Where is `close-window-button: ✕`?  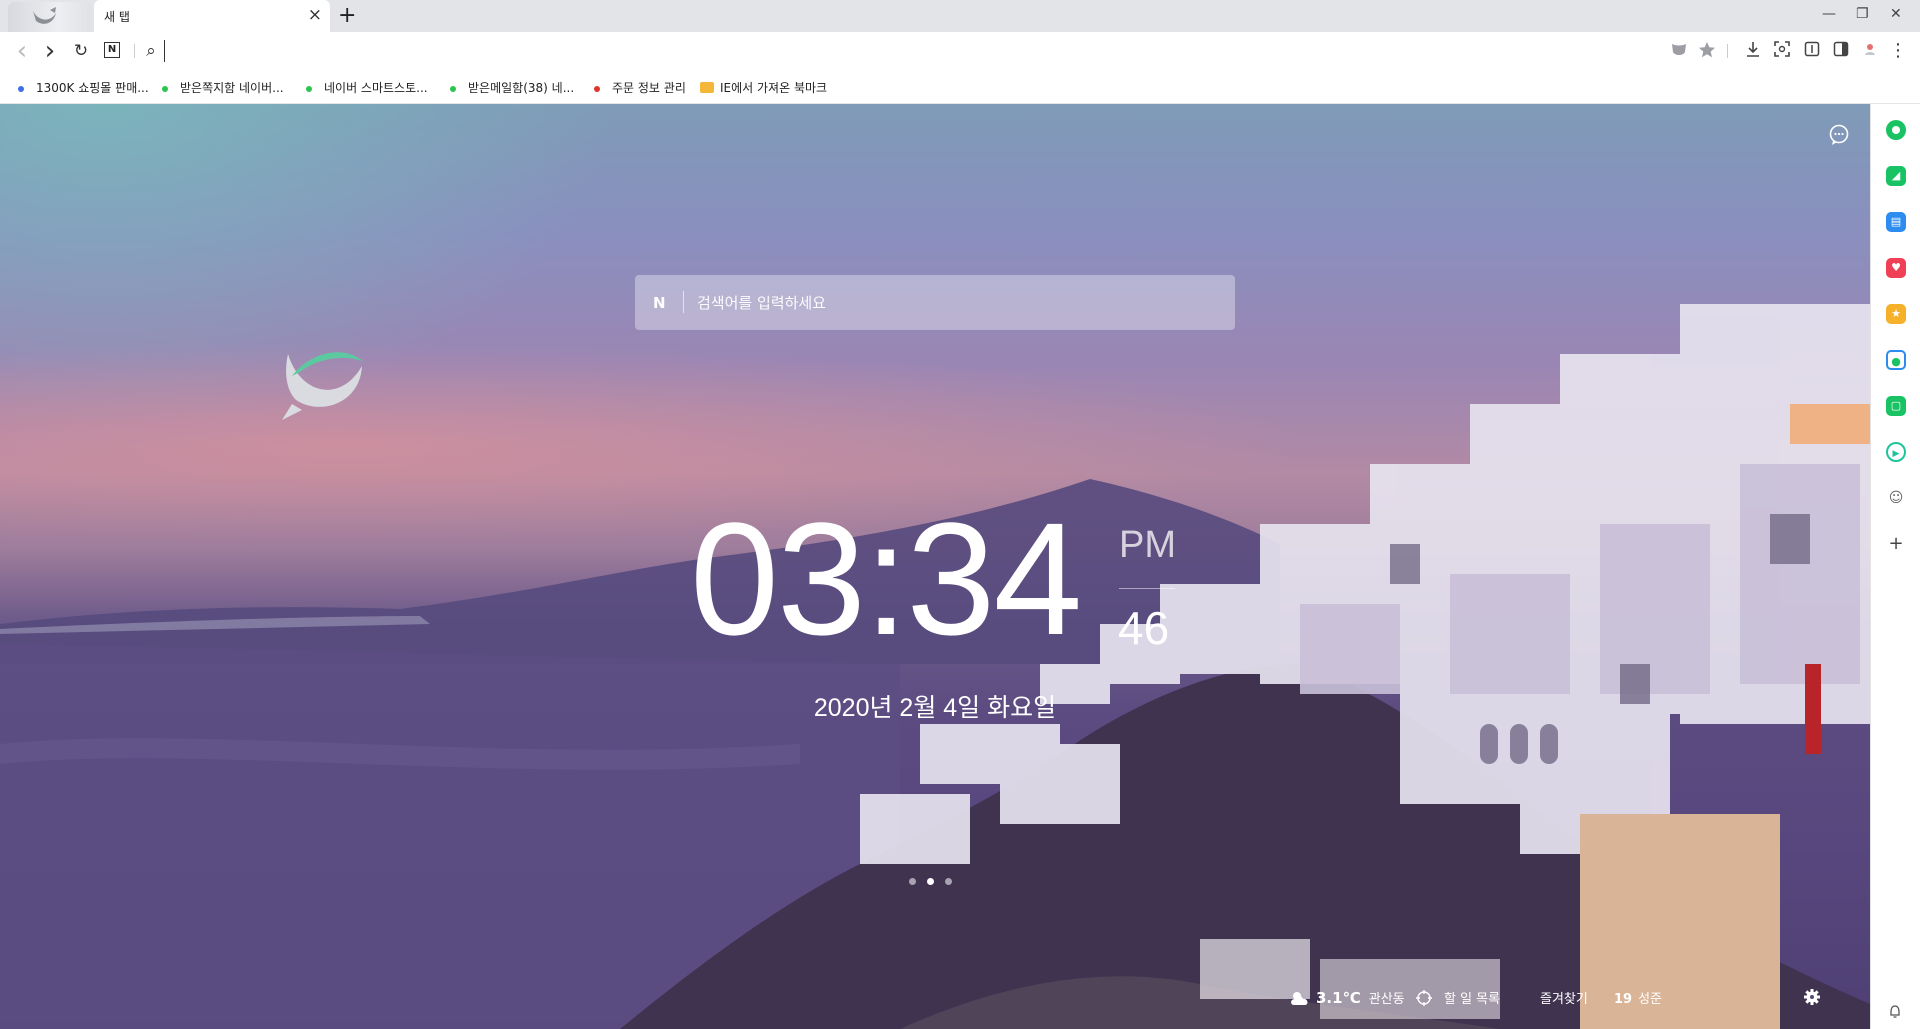
close-window-button: ✕ is located at coordinates (1896, 14).